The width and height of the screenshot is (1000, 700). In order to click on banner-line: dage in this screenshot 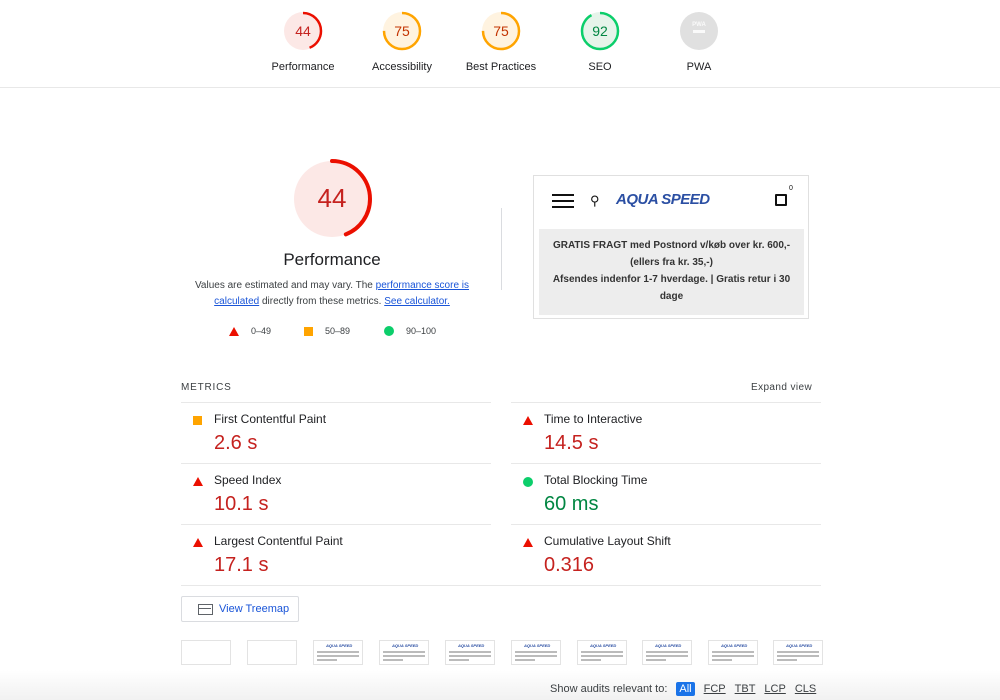, I will do `click(671, 296)`.